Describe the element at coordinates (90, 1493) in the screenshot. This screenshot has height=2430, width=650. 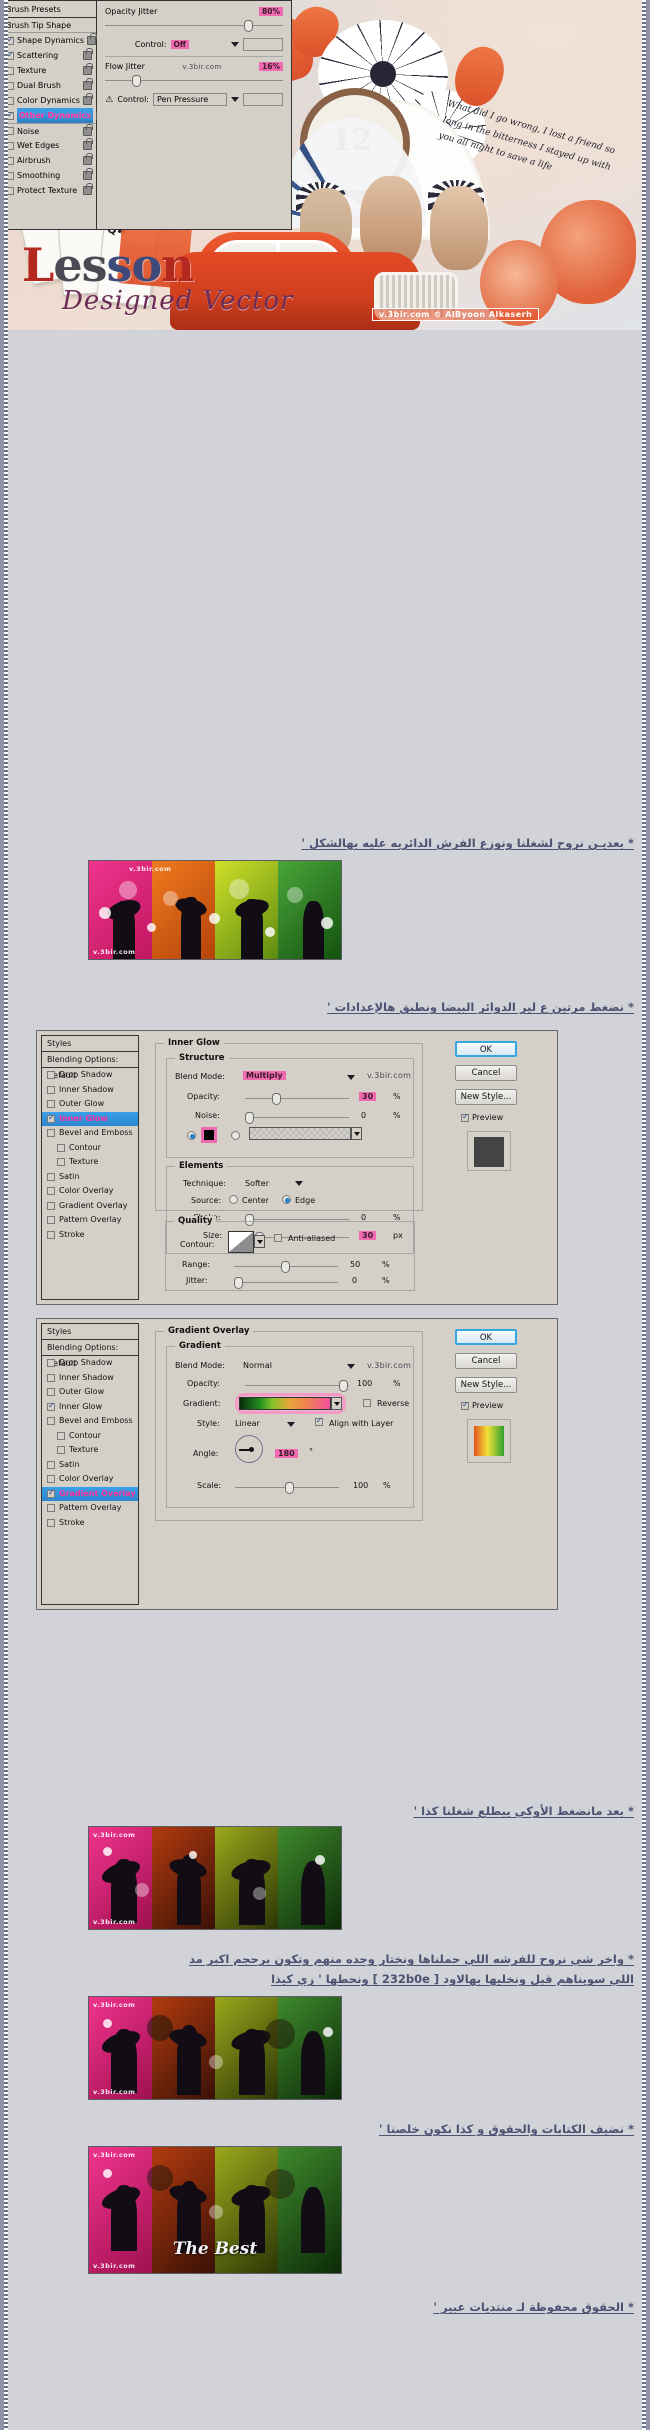
I see `style-item-gradient-overlay: Gradient Overlay` at that location.